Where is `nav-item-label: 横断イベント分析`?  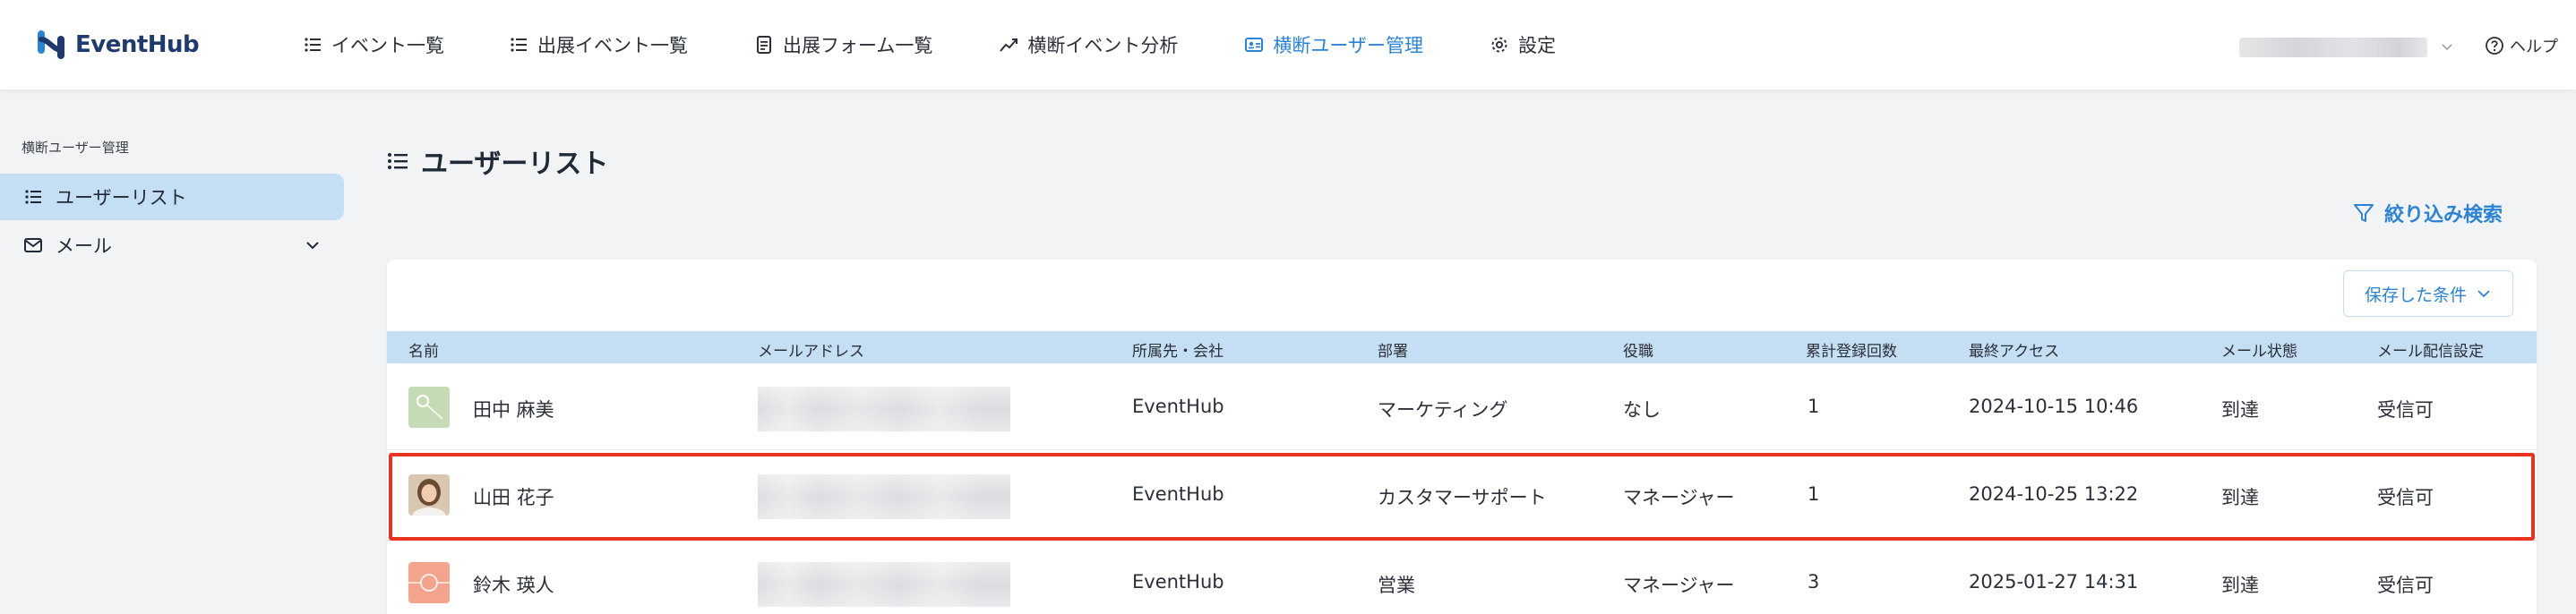
nav-item-label: 横断イベント分析 is located at coordinates (1103, 45).